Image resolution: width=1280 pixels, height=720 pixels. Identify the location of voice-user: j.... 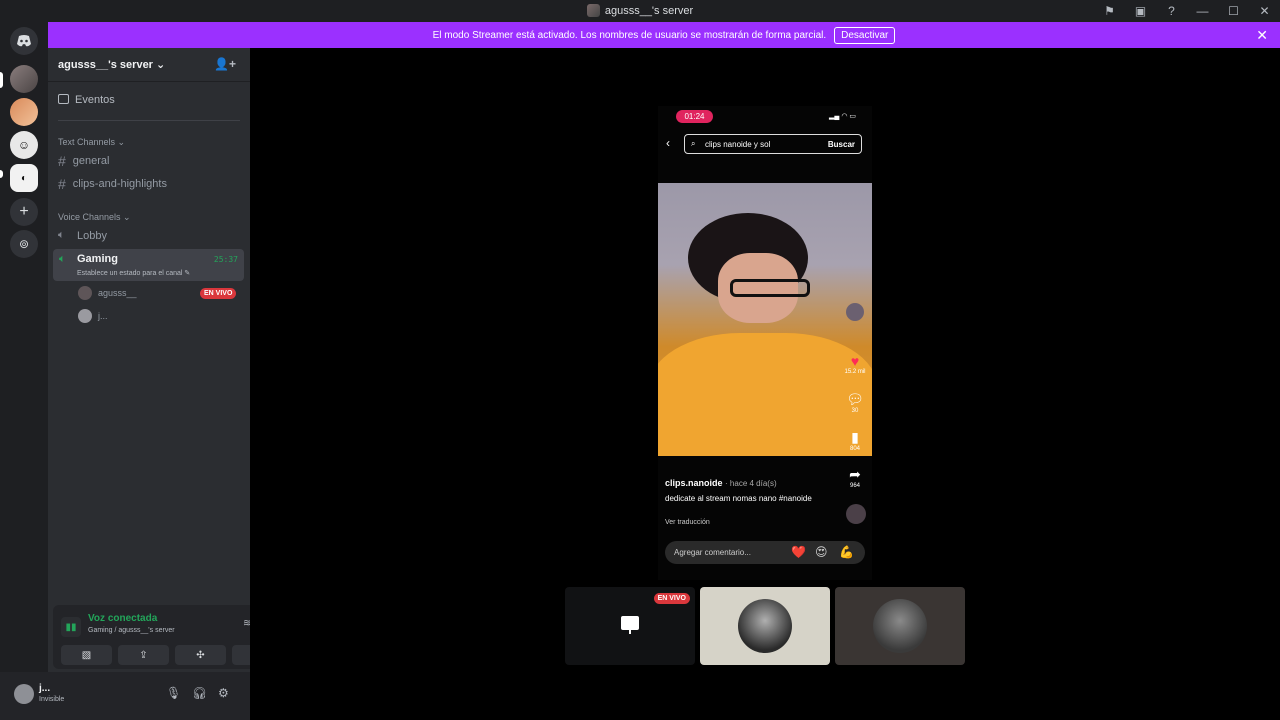
(93, 316).